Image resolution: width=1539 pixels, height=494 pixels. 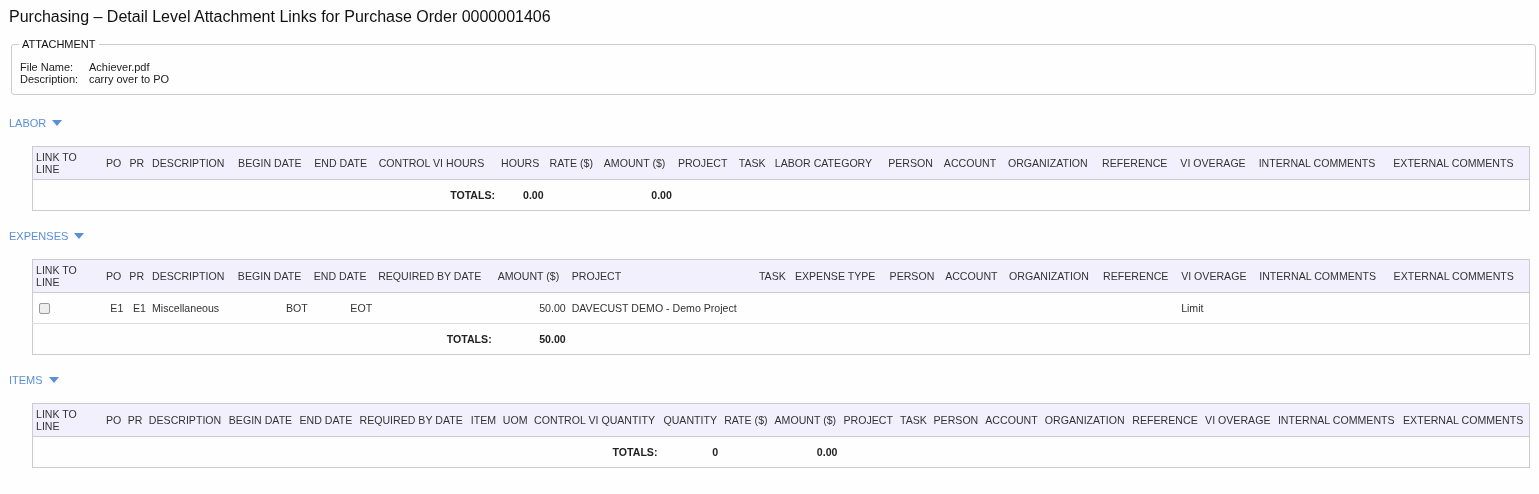 I want to click on column-header: HOURS, so click(x=522, y=163).